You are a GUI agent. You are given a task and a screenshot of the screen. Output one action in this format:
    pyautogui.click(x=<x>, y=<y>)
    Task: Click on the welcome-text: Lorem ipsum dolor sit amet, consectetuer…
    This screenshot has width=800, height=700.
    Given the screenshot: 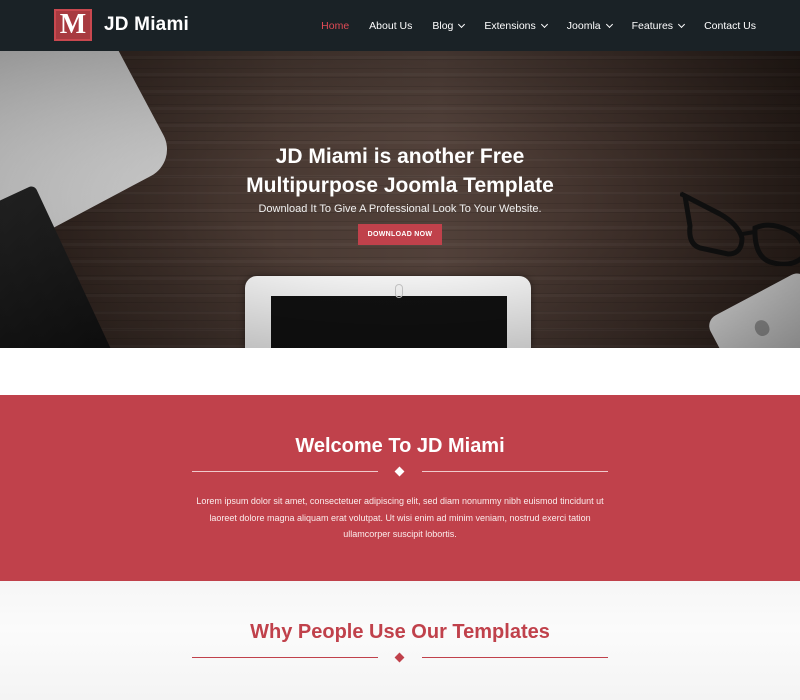 What is the action you would take?
    pyautogui.click(x=400, y=517)
    